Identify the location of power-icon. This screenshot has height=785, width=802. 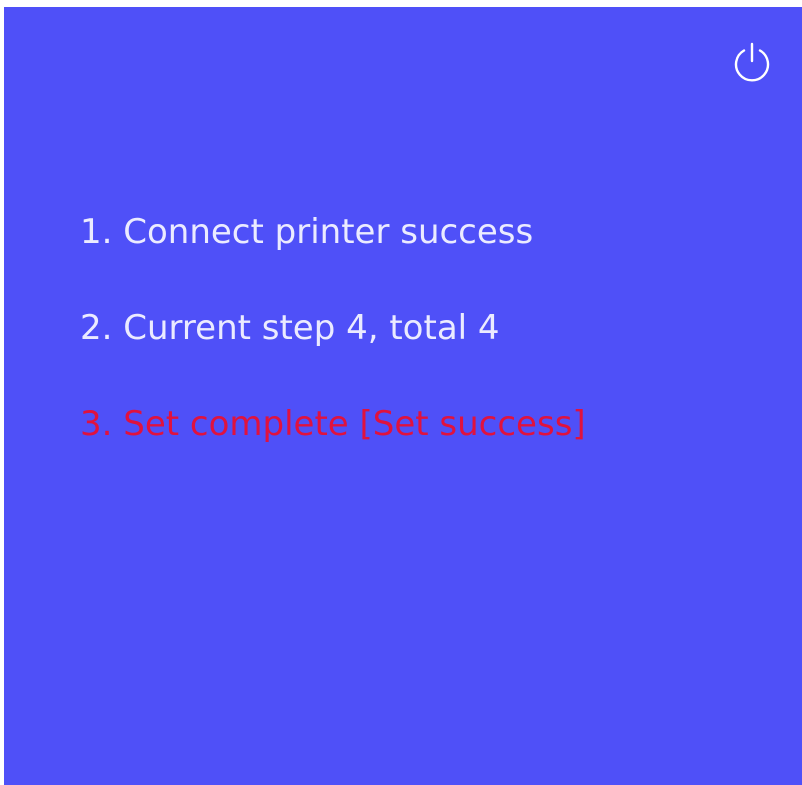
(752, 62).